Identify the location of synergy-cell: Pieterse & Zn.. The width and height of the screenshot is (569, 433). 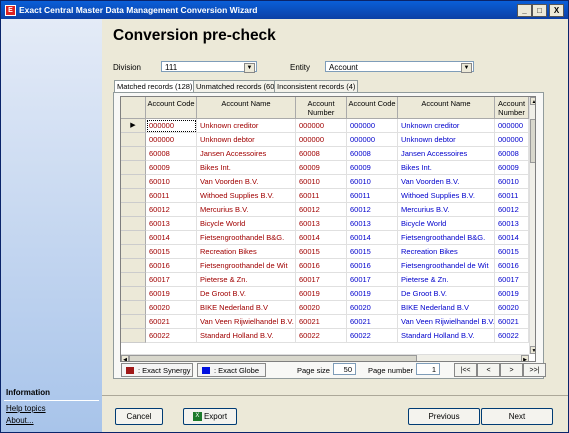
(246, 280).